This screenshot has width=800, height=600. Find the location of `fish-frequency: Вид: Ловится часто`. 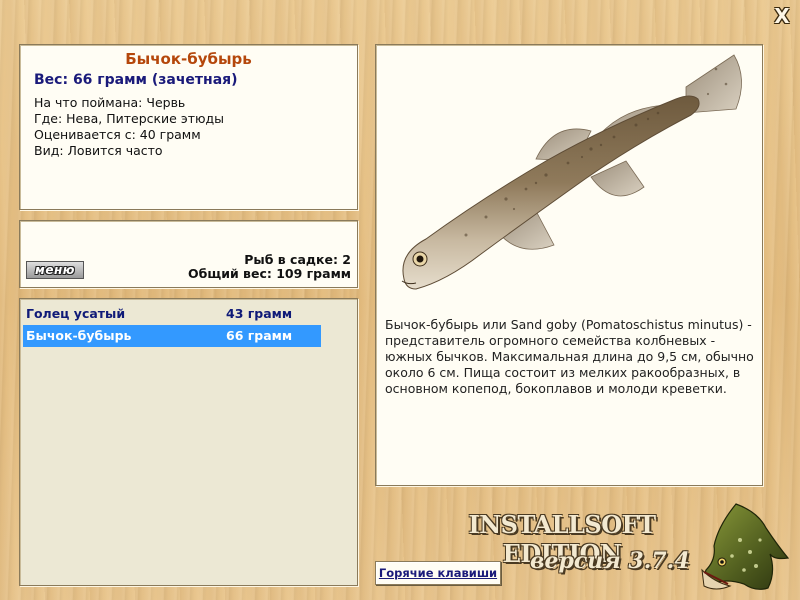

fish-frequency: Вид: Ловится часто is located at coordinates (98, 150).